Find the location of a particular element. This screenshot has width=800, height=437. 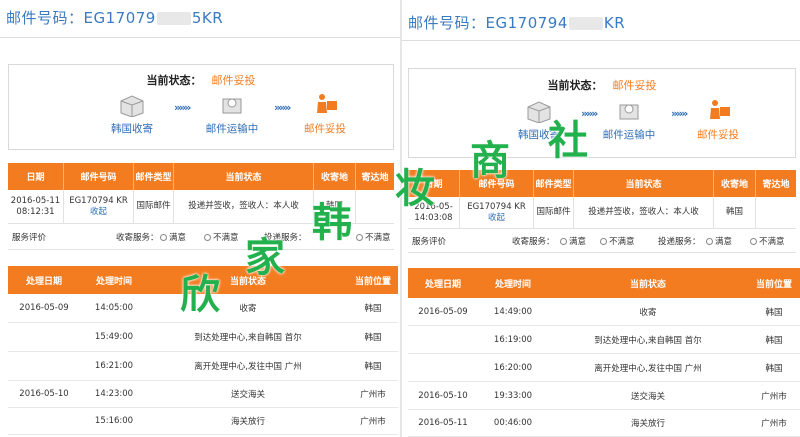

watermark-char: 商 is located at coordinates (490, 160).